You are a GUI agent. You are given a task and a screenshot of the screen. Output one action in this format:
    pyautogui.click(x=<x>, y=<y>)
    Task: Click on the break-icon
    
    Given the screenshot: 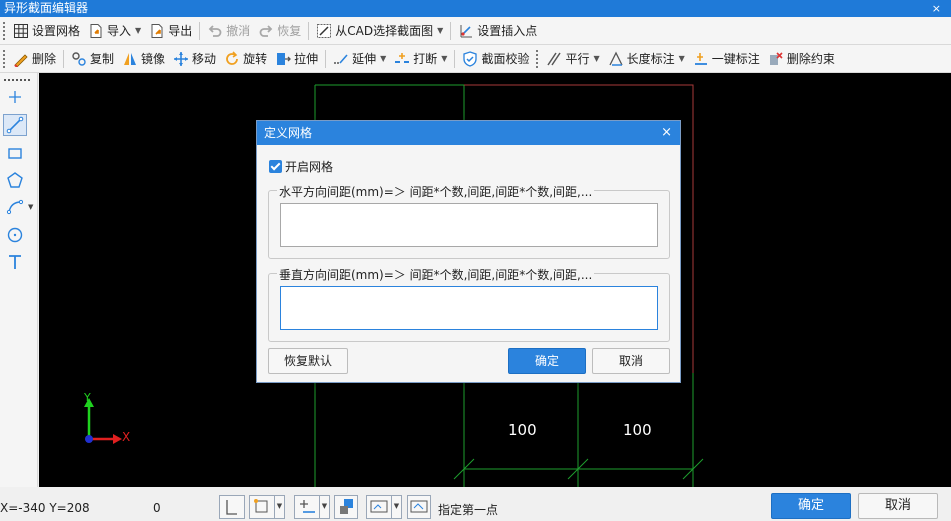 What is the action you would take?
    pyautogui.click(x=402, y=59)
    